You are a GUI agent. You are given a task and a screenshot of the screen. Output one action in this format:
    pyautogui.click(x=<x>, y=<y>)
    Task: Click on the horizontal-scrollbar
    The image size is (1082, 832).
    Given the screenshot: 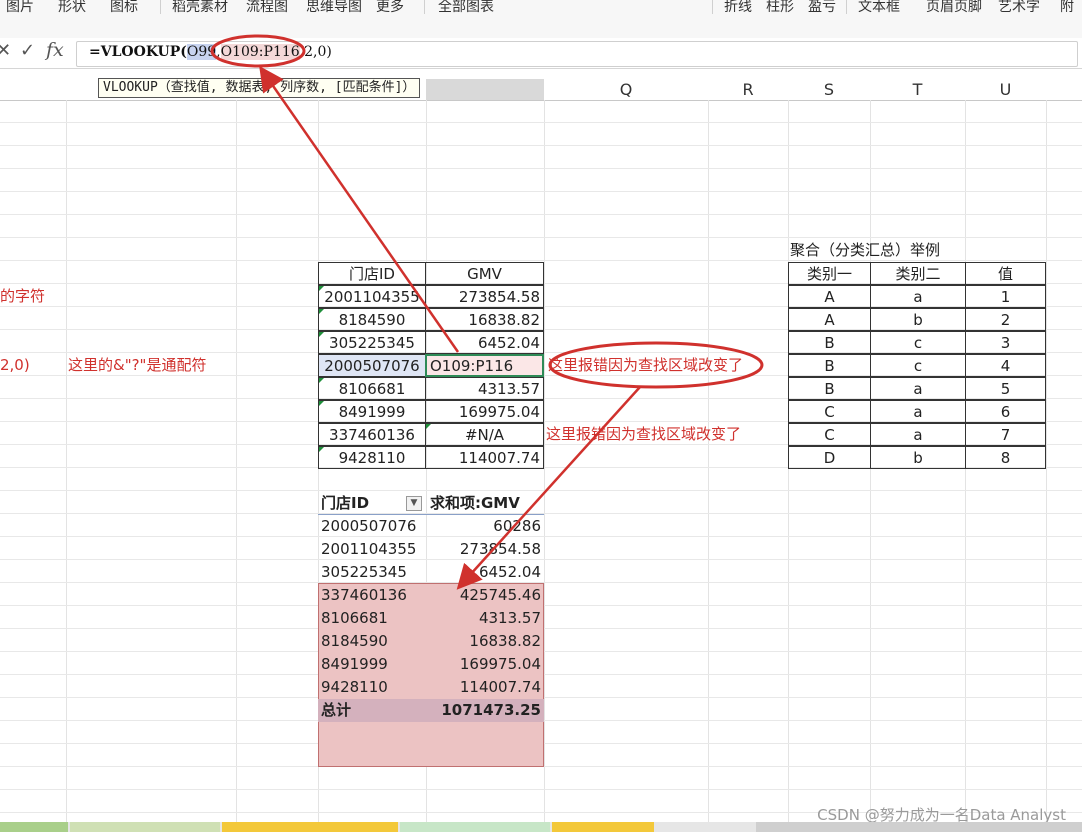 What is the action you would take?
    pyautogui.click(x=919, y=827)
    